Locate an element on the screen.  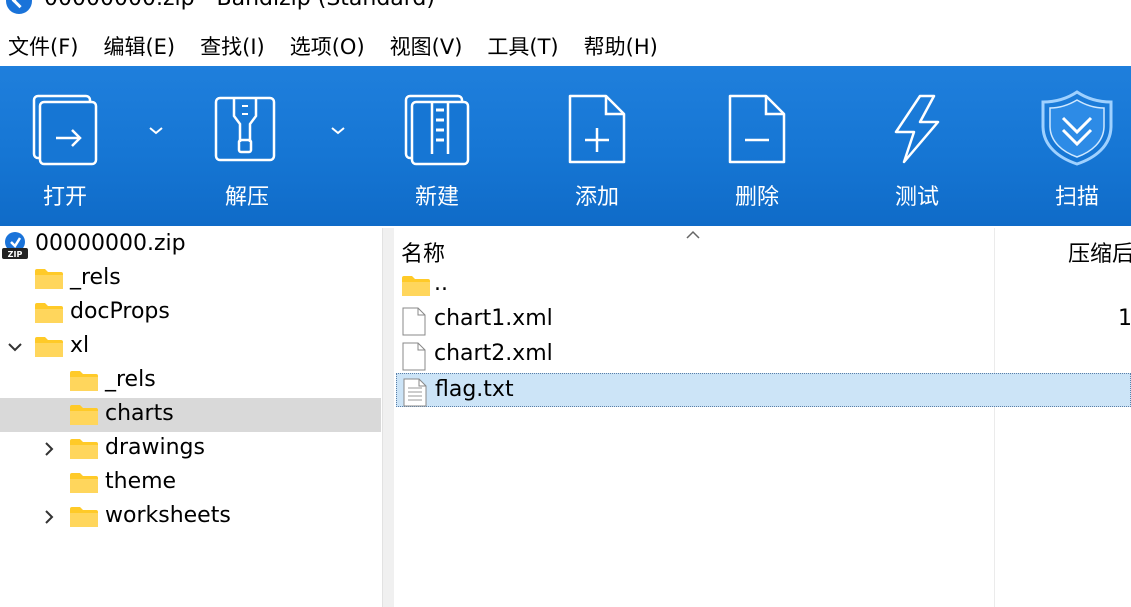
list-row-name: chart2.xml is located at coordinates (493, 353).